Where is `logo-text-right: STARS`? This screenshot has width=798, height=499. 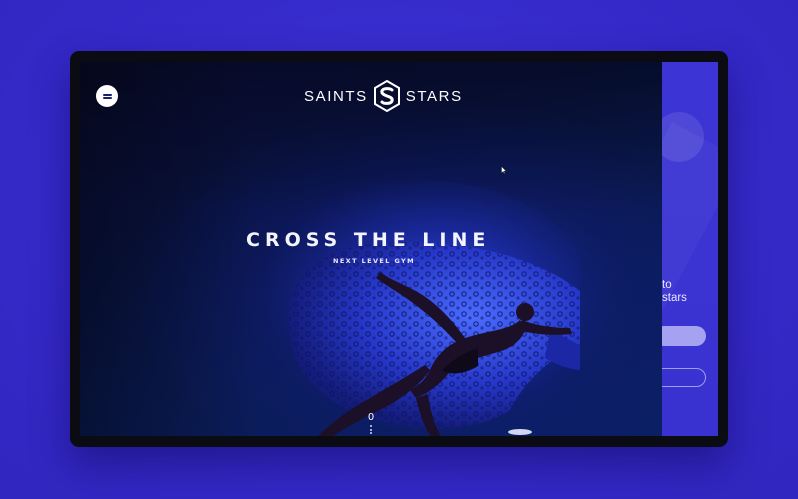
logo-text-right: STARS is located at coordinates (434, 96).